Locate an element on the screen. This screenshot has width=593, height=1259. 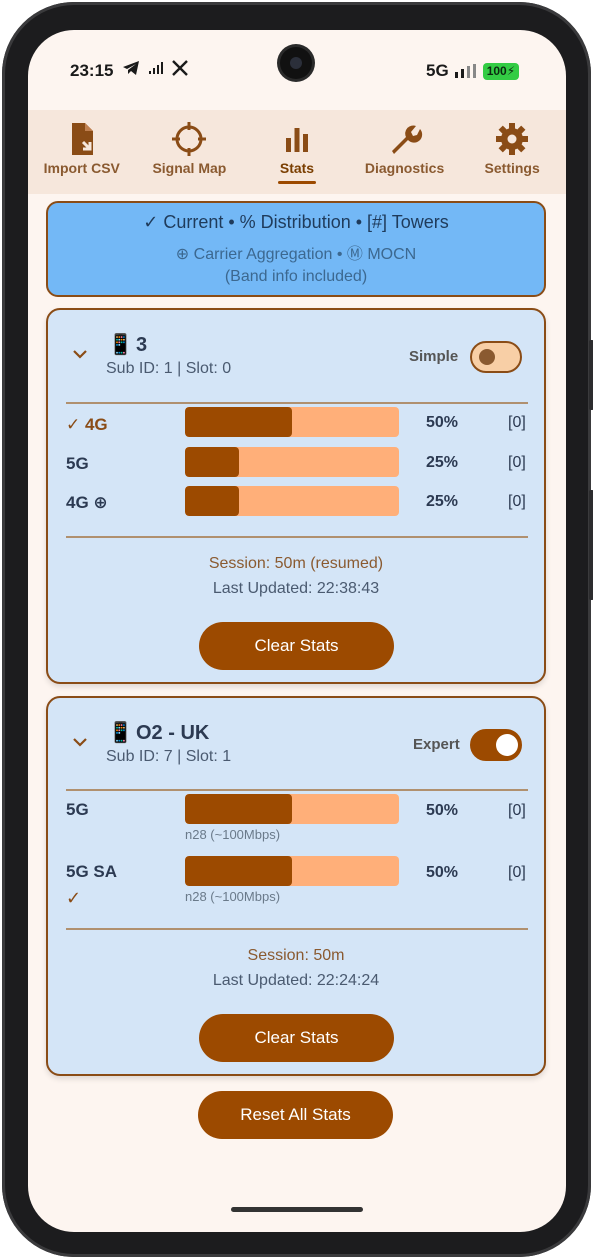
tab-diagnostics: Diagnostics is located at coordinates (405, 152).